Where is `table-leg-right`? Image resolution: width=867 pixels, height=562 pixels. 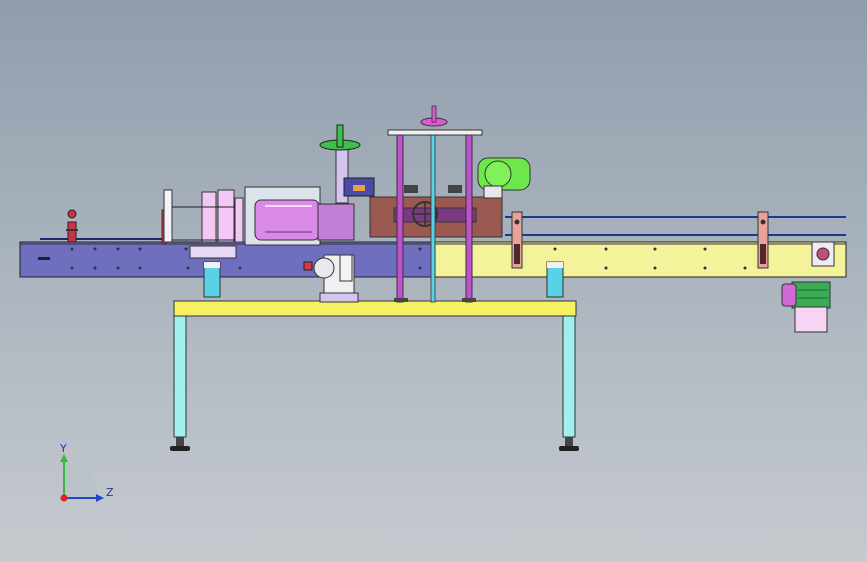
table-leg-right is located at coordinates (569, 376).